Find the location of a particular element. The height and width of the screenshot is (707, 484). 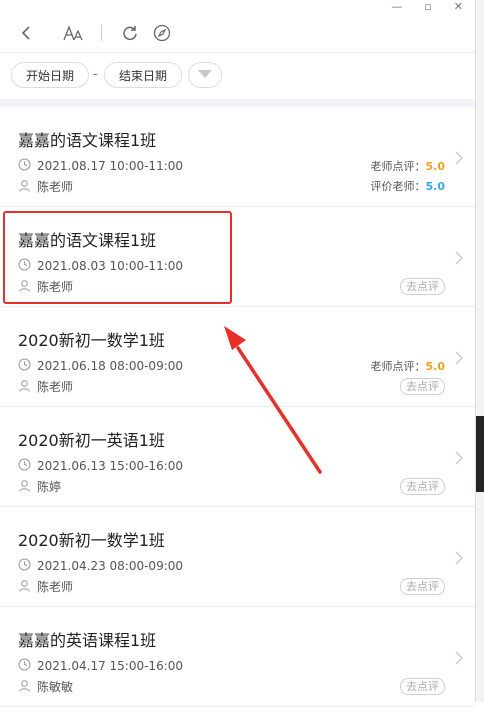

course-time-row: 2021.06.18 08:00-09:00 is located at coordinates (100, 366).